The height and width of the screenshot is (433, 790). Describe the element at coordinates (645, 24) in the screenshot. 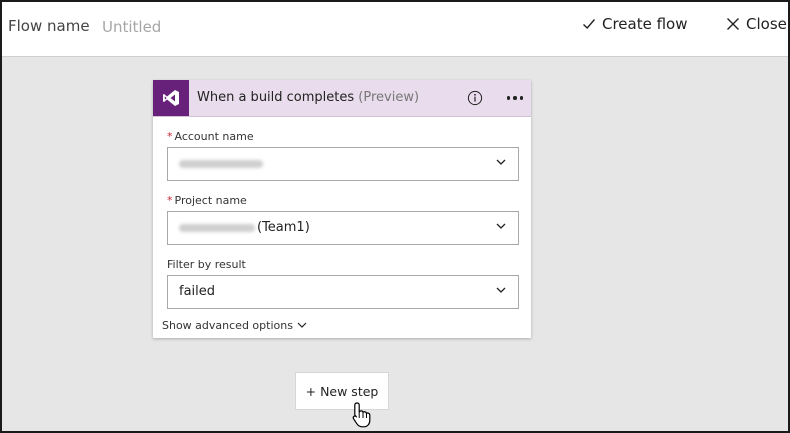

I see `create-flow-label: Create flow` at that location.